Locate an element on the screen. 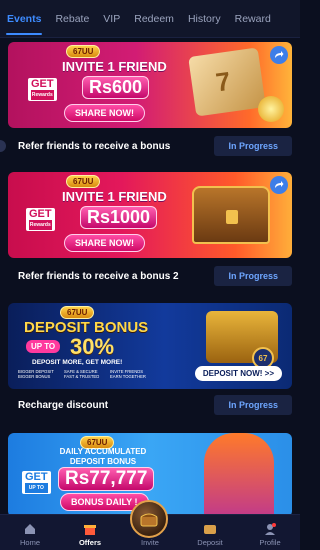 The image size is (320, 550). promo-title: Refer friends to receive a bonus 2 is located at coordinates (98, 276).